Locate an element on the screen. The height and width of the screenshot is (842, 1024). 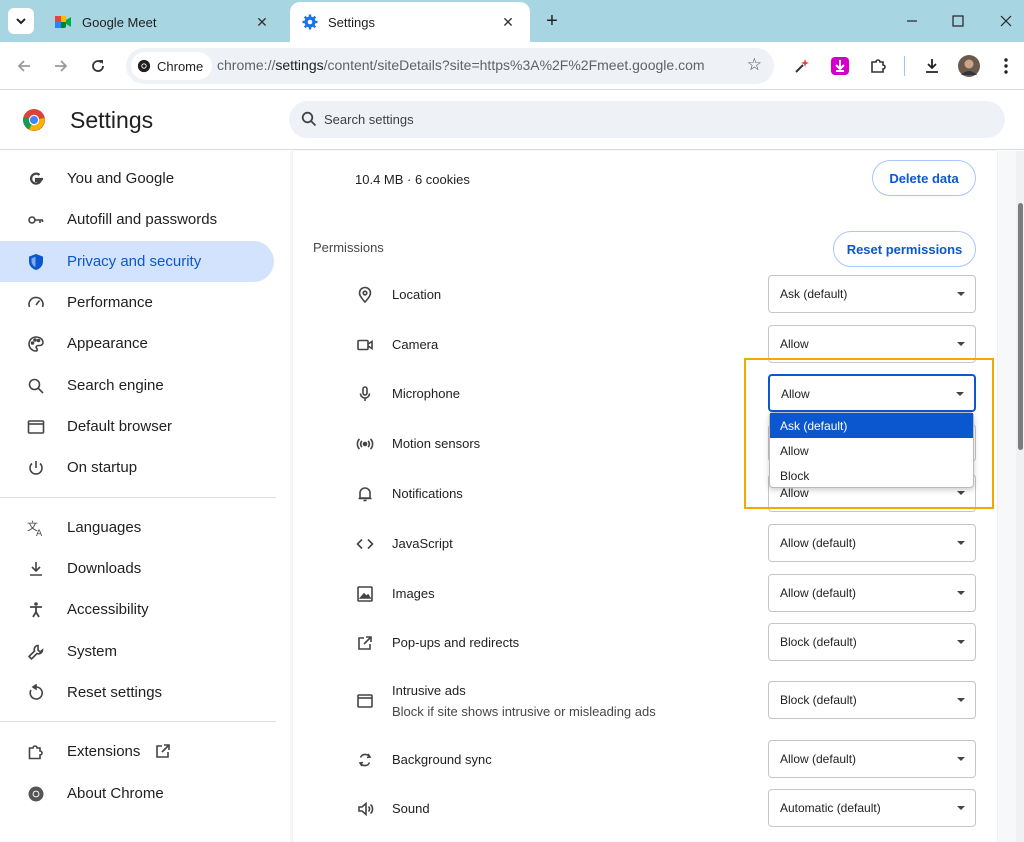
chevron-down-icon is located at coordinates (21, 21).